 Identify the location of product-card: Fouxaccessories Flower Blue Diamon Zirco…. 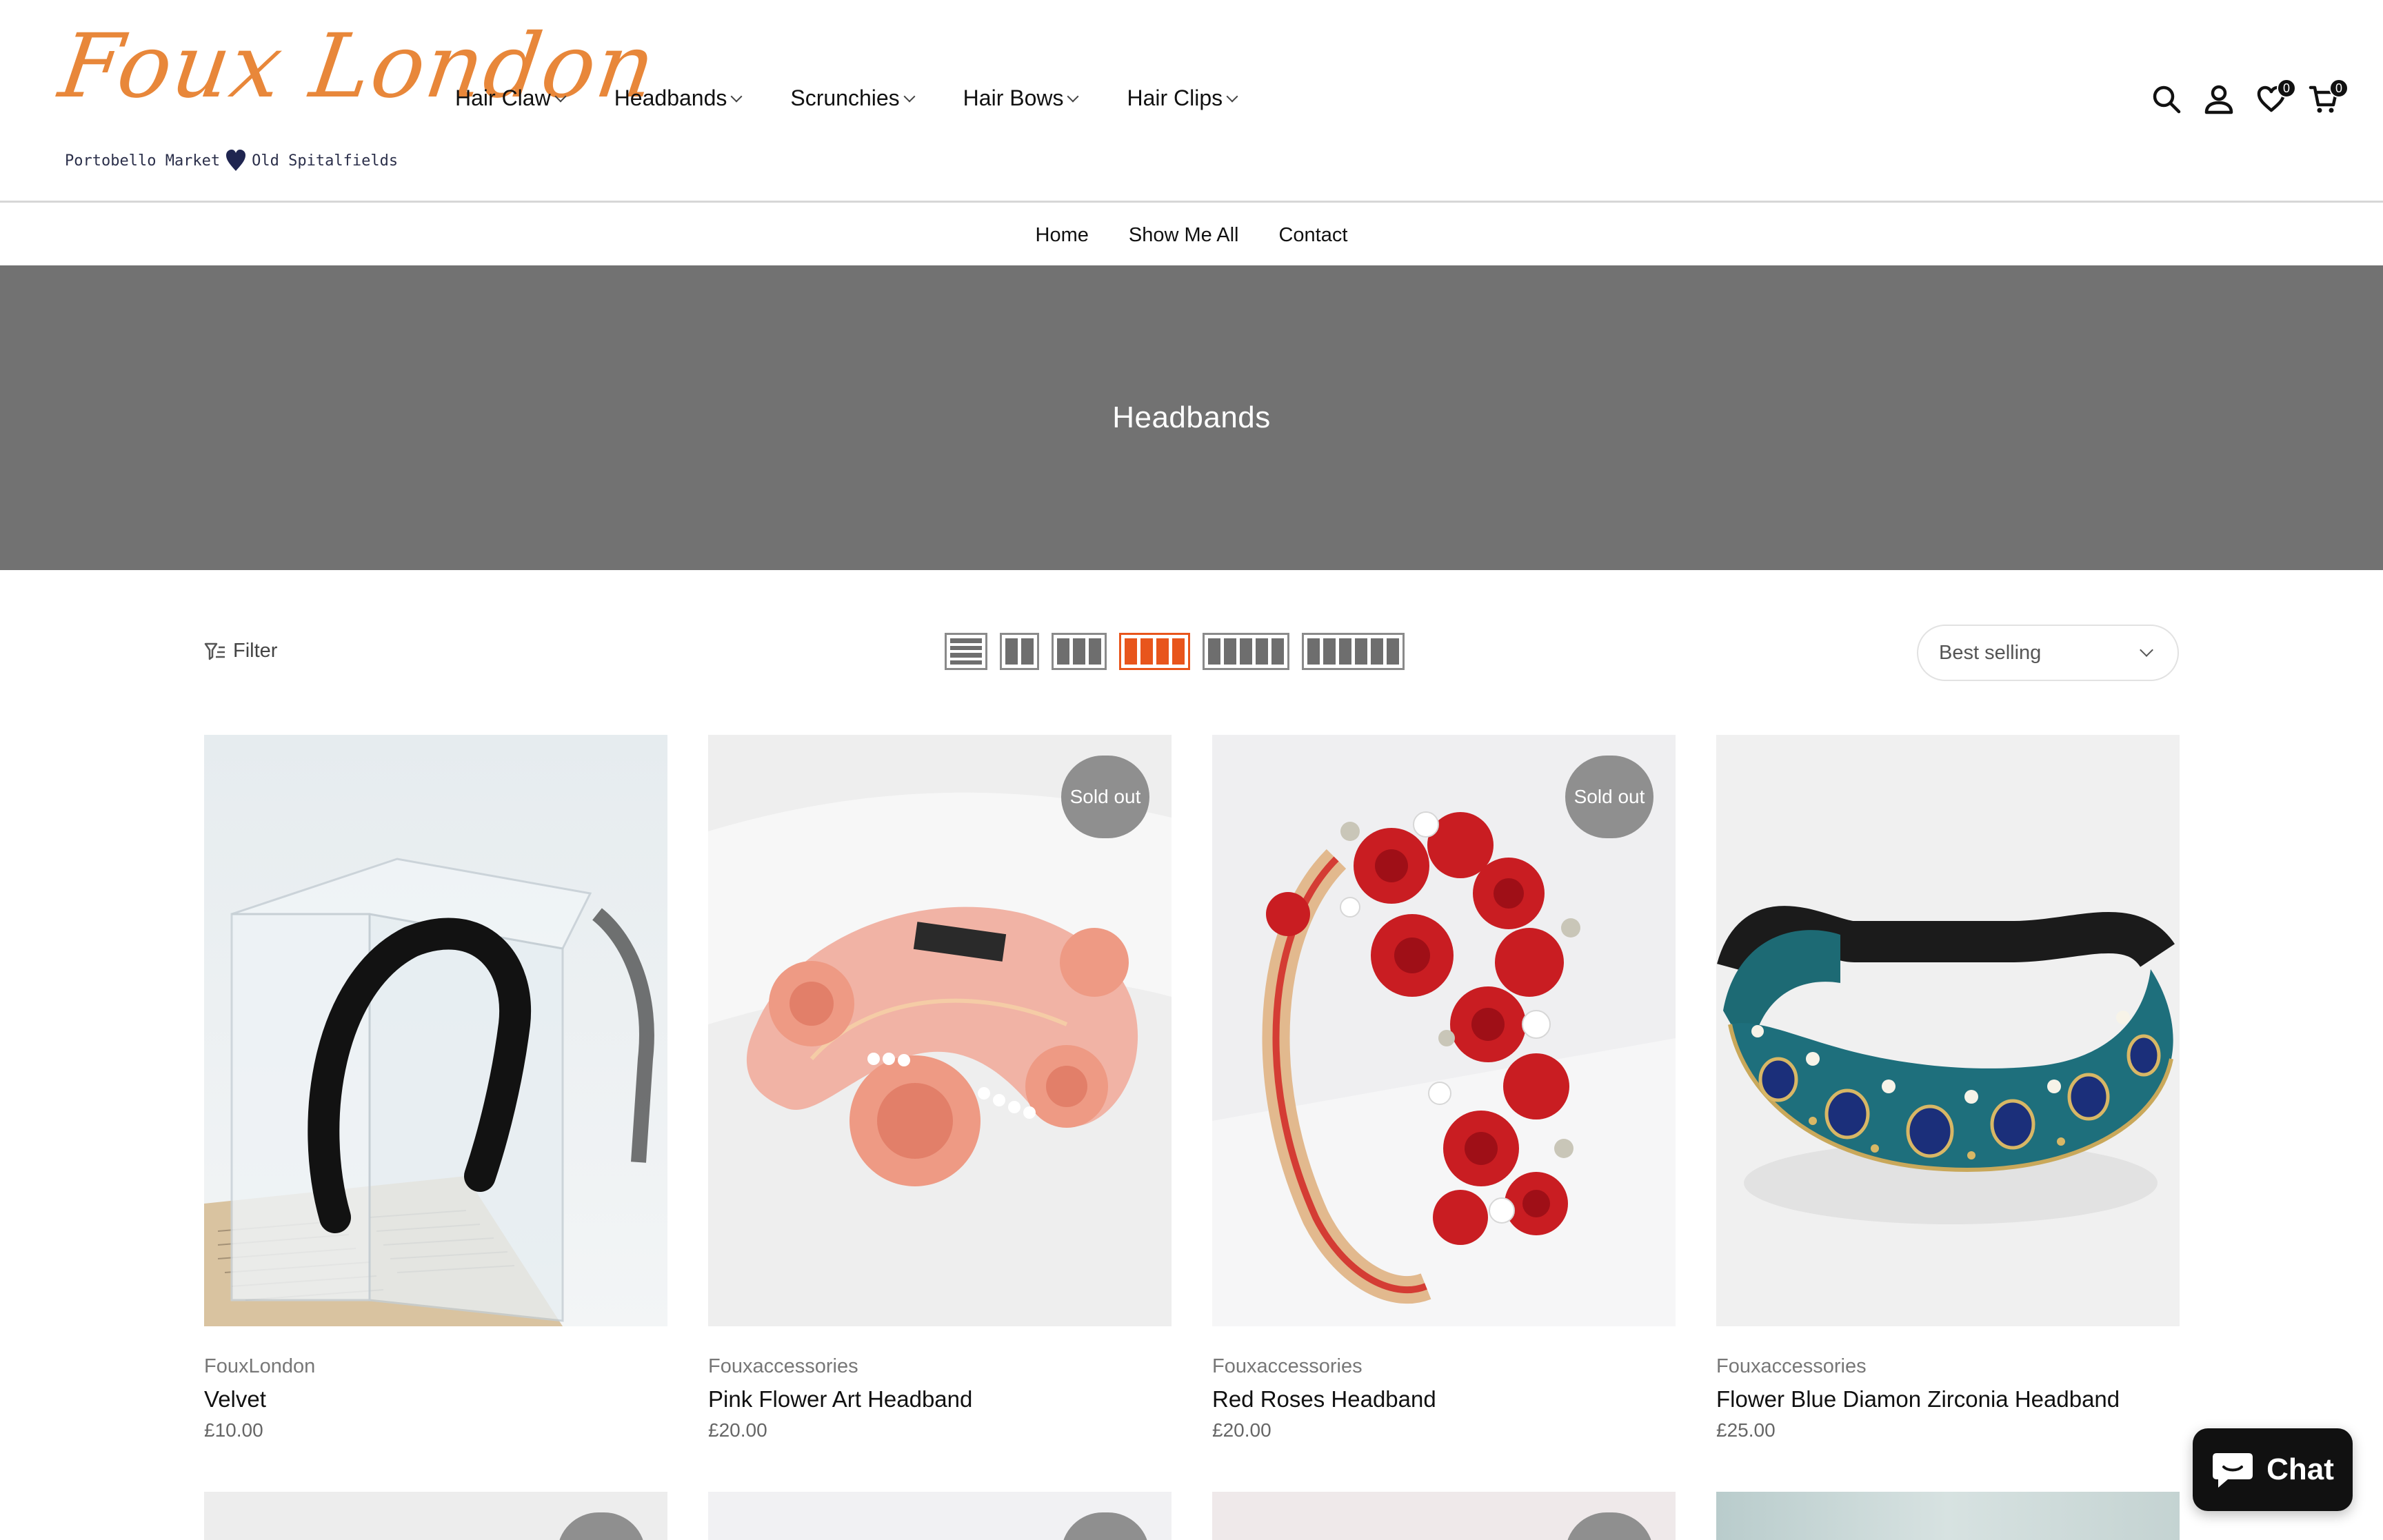
(1948, 1088).